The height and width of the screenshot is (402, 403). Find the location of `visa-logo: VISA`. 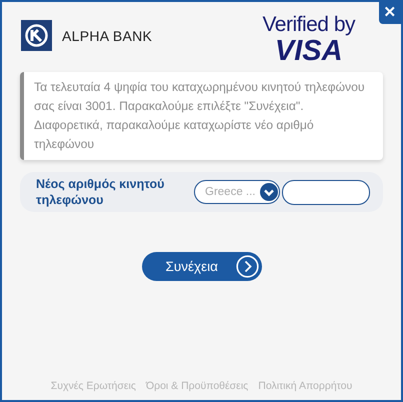

visa-logo: VISA is located at coordinates (308, 51).